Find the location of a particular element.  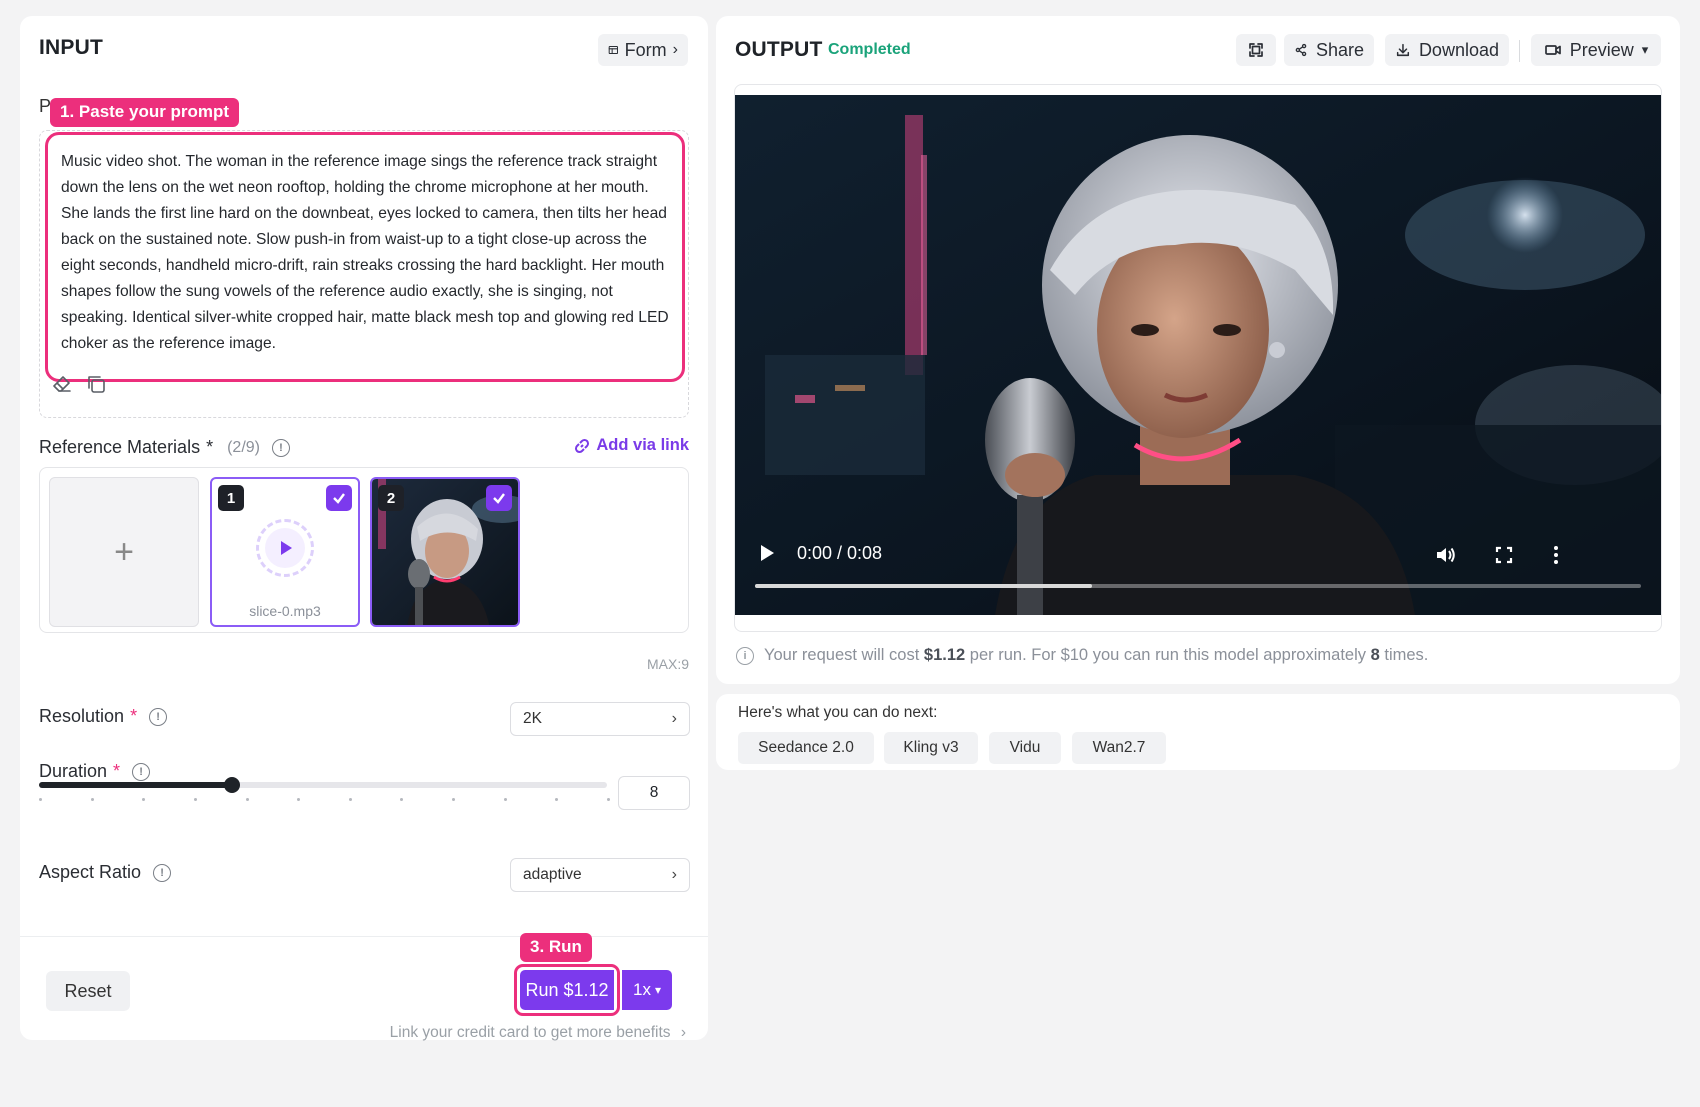

resolution-value: 2K is located at coordinates (532, 718).